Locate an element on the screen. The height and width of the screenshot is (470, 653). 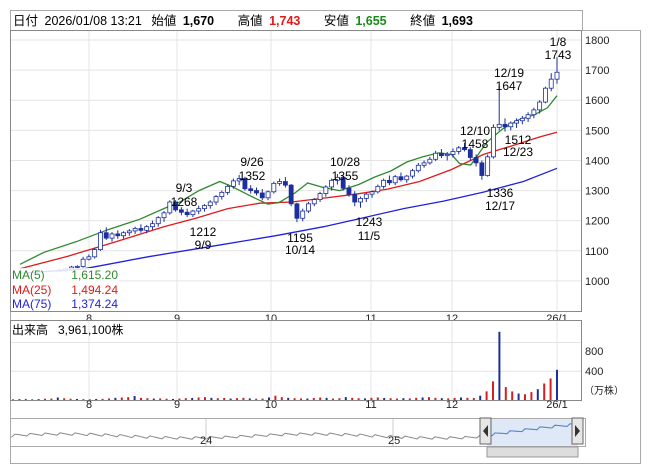
annotation-price: 10/14 is located at coordinates (300, 250).